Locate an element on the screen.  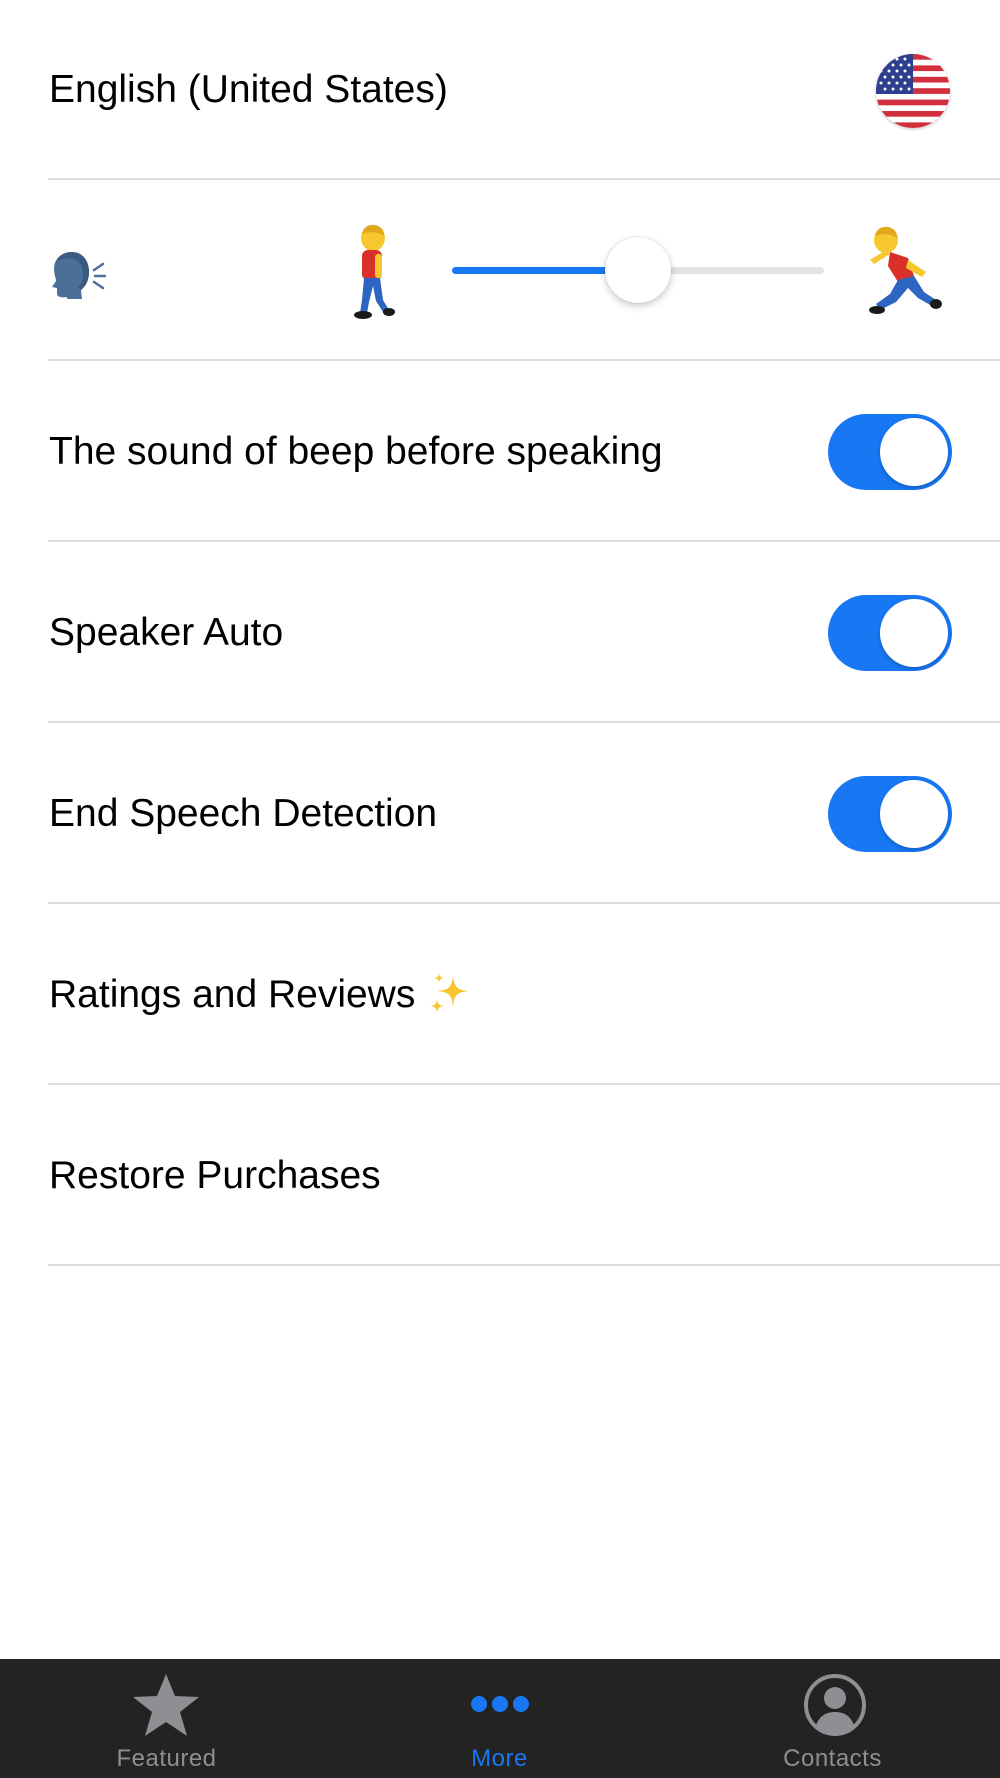
beep-row: The sound of beep before speaking is located at coordinates (500, 452).